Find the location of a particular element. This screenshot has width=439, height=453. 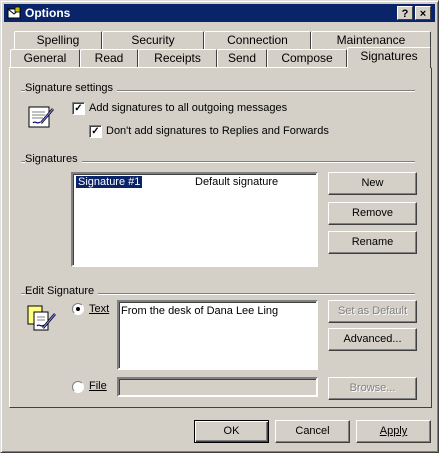

tab-signatures: Signatures is located at coordinates (389, 57).